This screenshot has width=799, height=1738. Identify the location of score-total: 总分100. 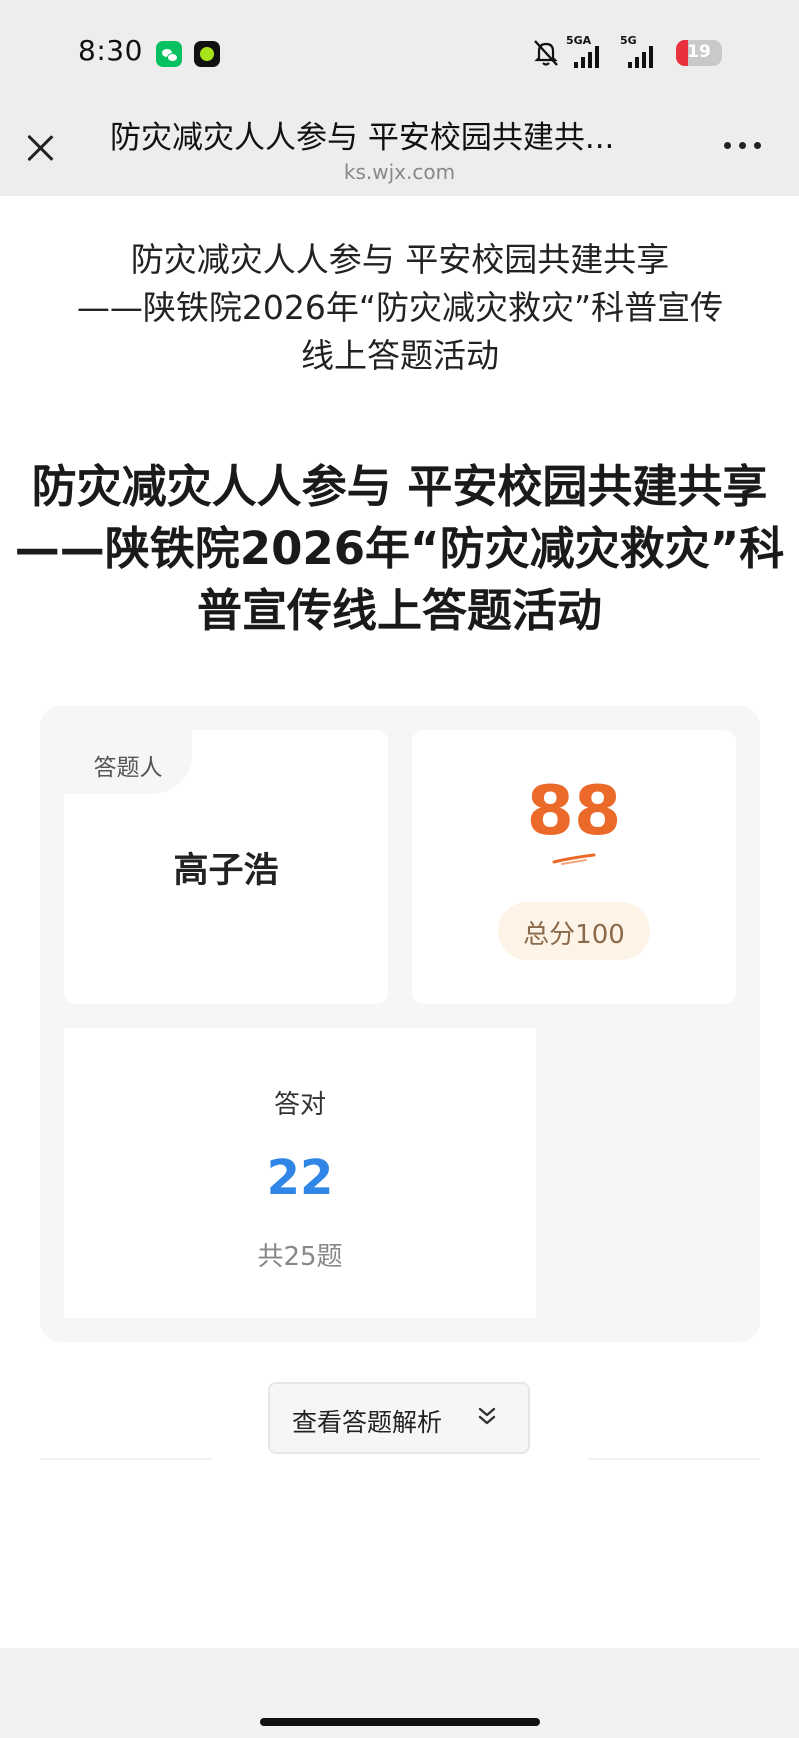
(574, 935).